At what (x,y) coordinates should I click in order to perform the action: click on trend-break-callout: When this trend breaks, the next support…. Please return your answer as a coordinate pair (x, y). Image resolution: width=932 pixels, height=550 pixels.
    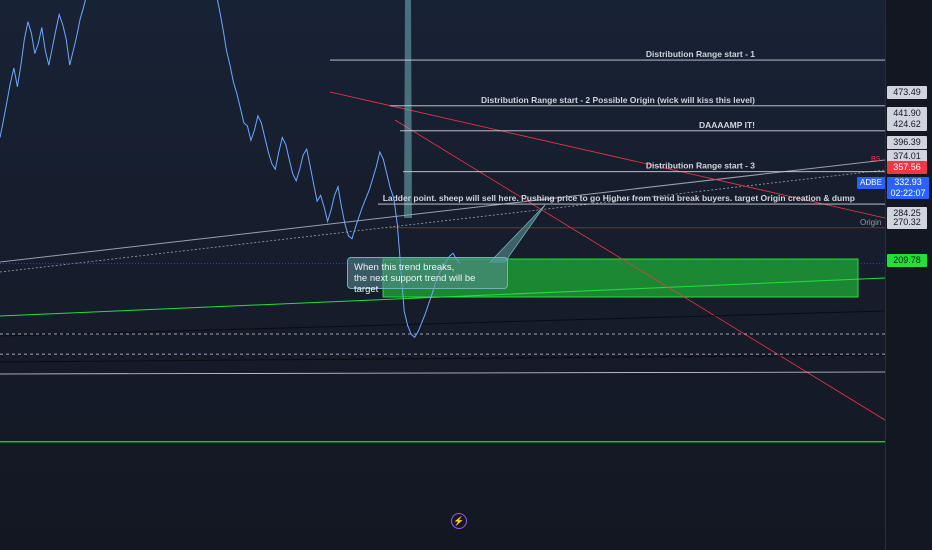
    Looking at the image, I should click on (427, 276).